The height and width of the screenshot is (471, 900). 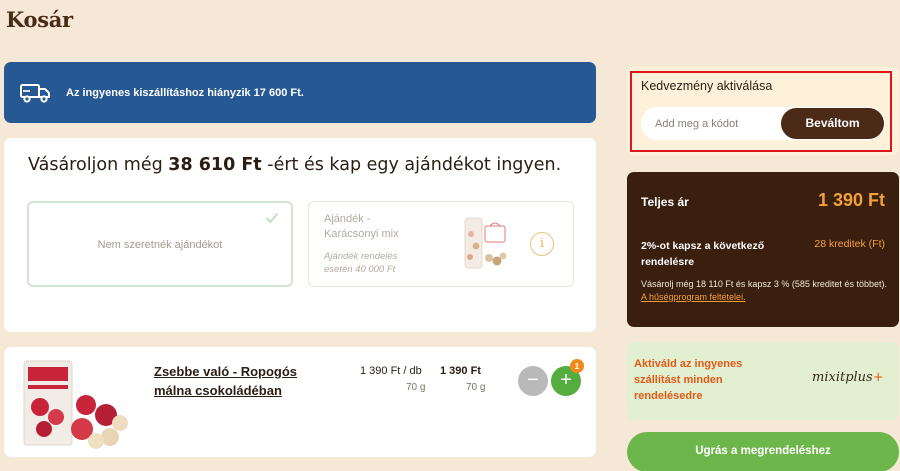 What do you see at coordinates (665, 202) in the screenshot?
I see `total-label: Teljes ár` at bounding box center [665, 202].